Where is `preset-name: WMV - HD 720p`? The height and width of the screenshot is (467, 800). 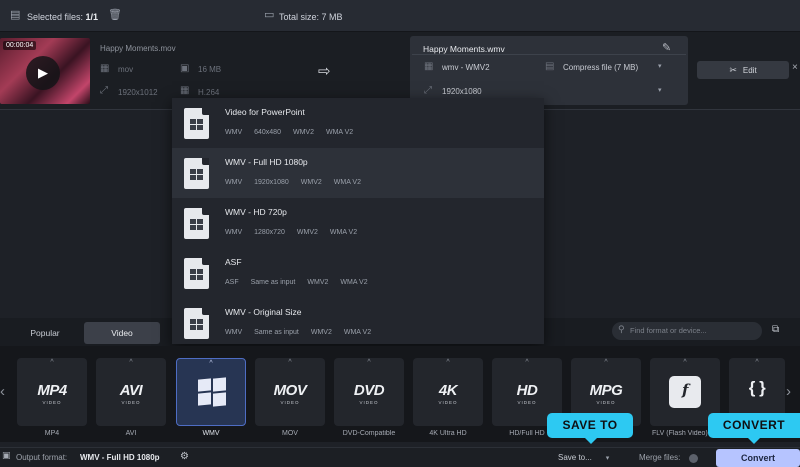 preset-name: WMV - HD 720p is located at coordinates (256, 212).